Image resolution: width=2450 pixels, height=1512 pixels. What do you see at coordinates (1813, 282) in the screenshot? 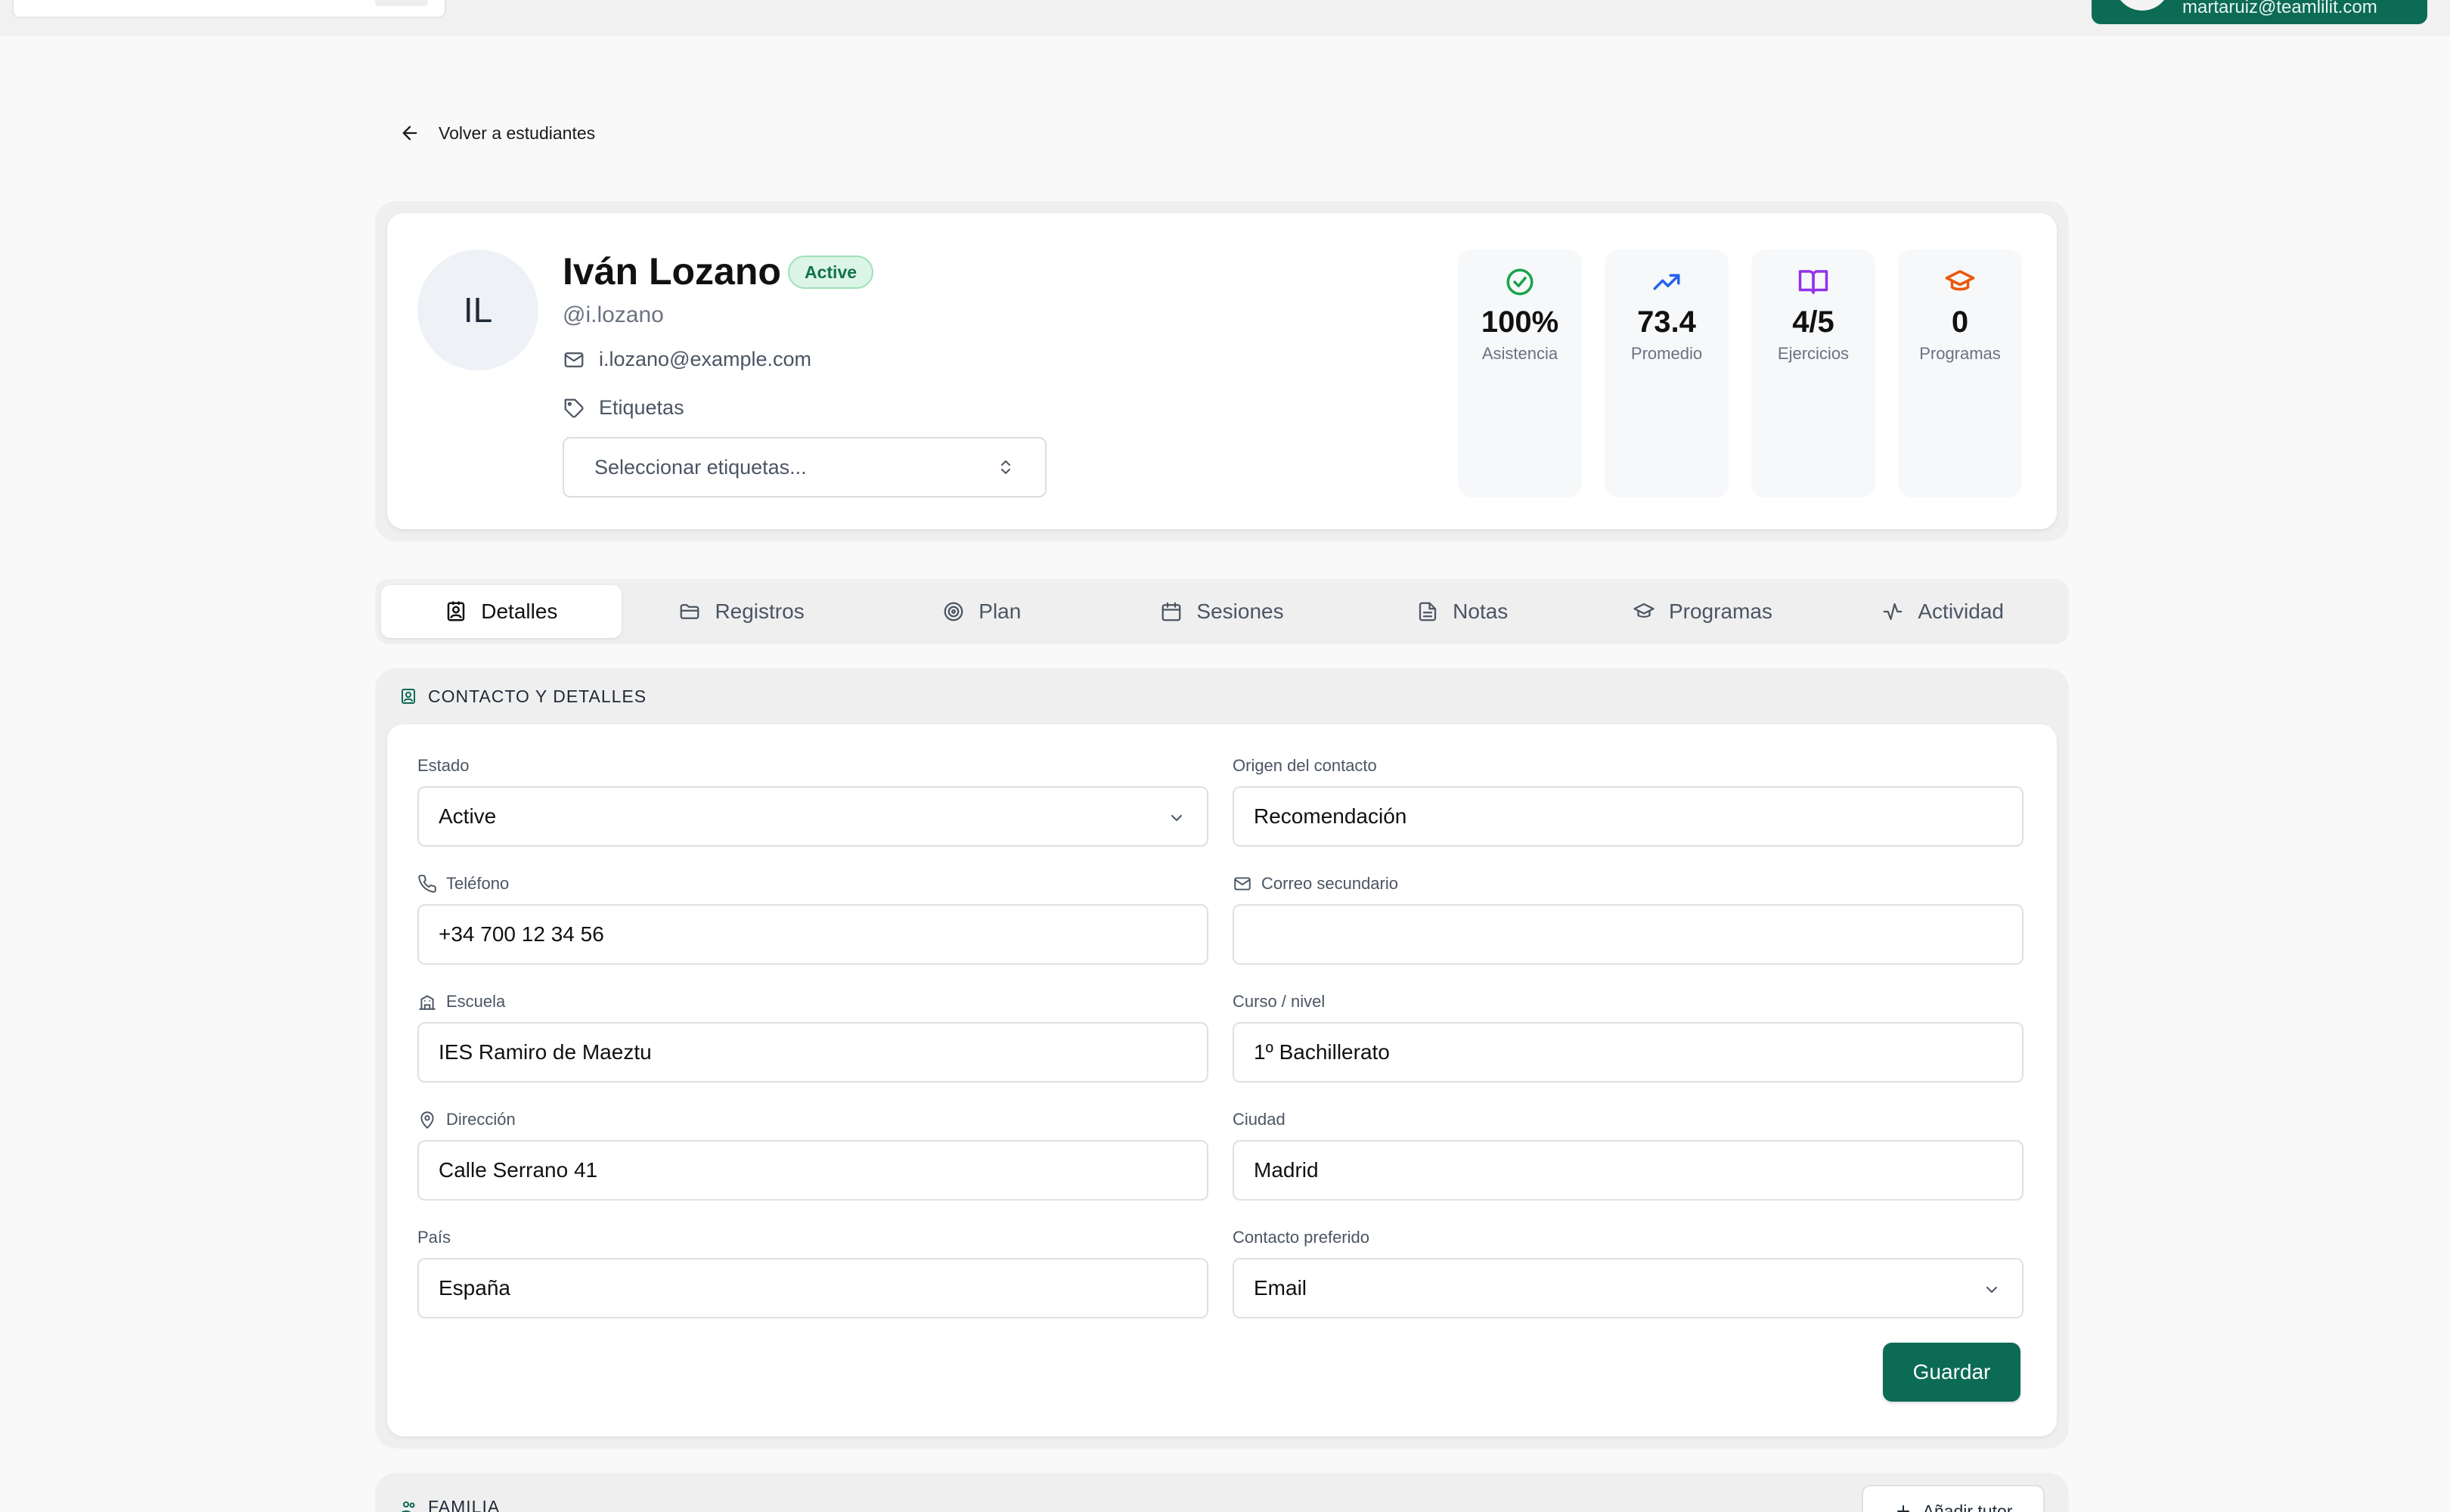
I see `book-open-icon` at bounding box center [1813, 282].